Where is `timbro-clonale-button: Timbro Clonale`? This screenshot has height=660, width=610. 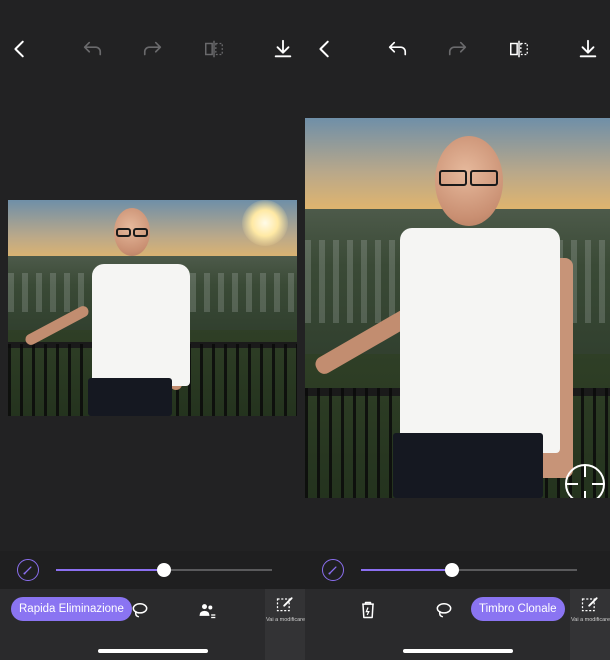 timbro-clonale-button: Timbro Clonale is located at coordinates (518, 609).